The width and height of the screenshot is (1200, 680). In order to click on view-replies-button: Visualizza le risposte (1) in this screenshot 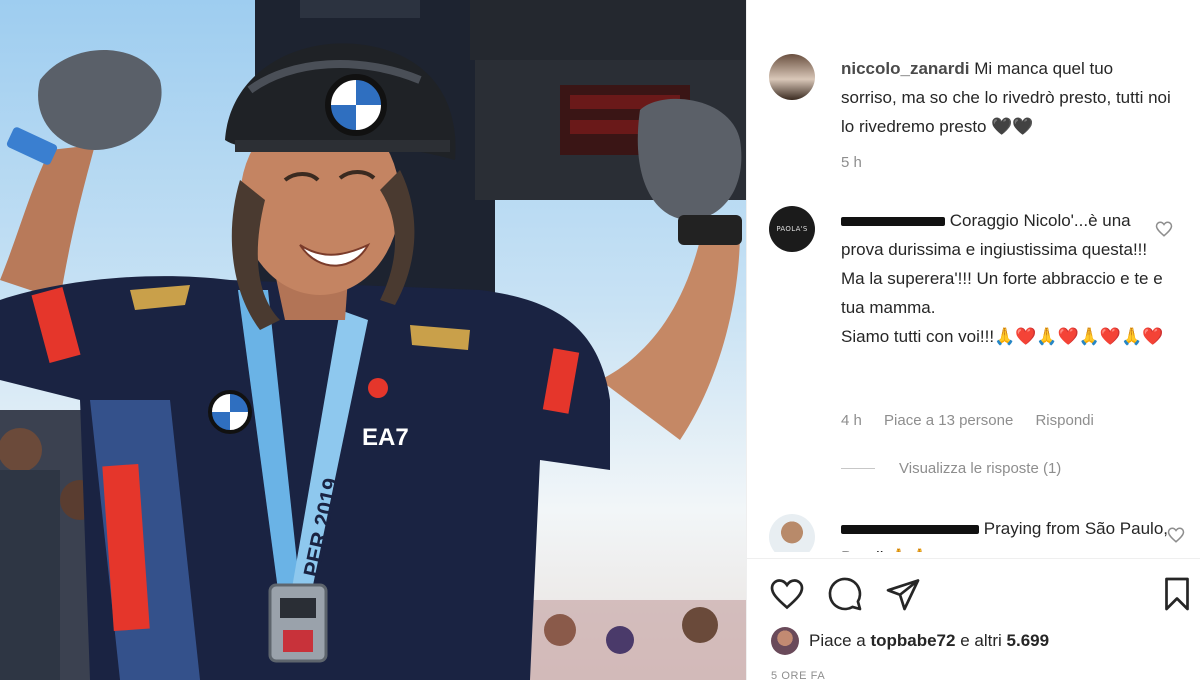, I will do `click(951, 468)`.